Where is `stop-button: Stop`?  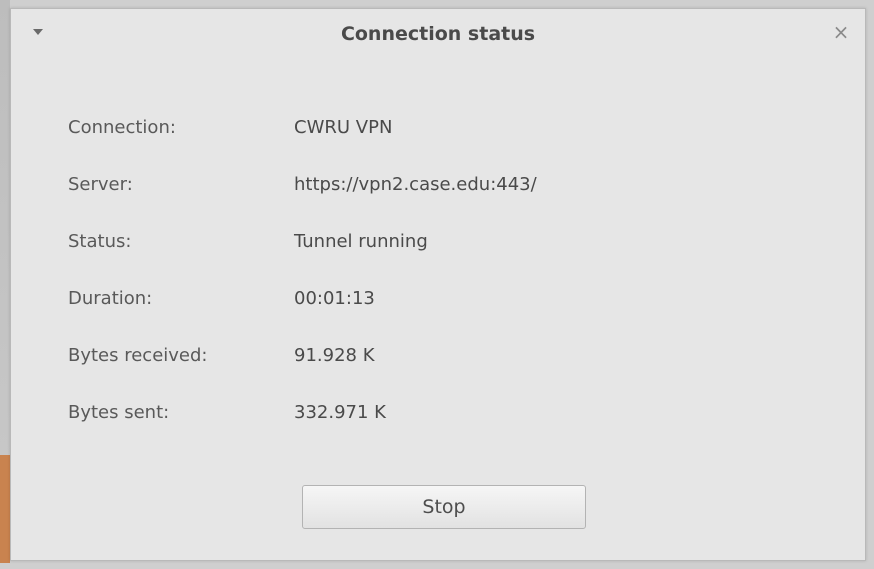 stop-button: Stop is located at coordinates (444, 507).